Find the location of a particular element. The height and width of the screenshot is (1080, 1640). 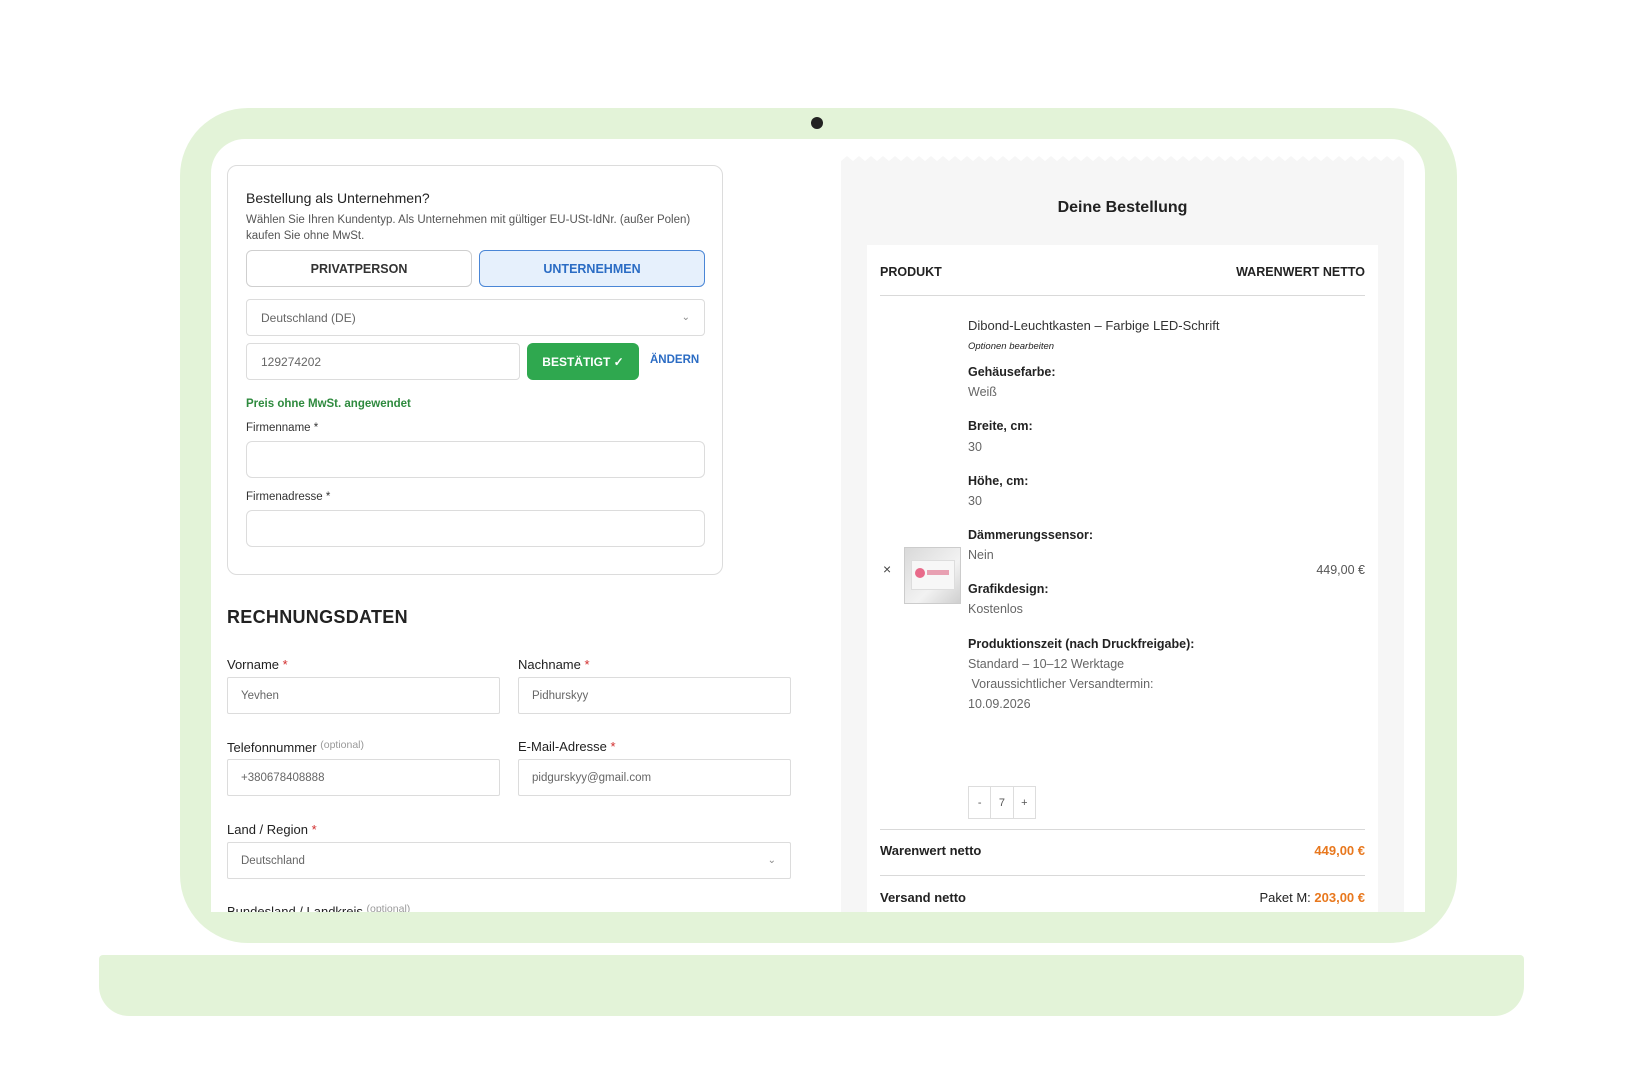

state-label-text: Bundesland / Landkreis is located at coordinates (295, 908).